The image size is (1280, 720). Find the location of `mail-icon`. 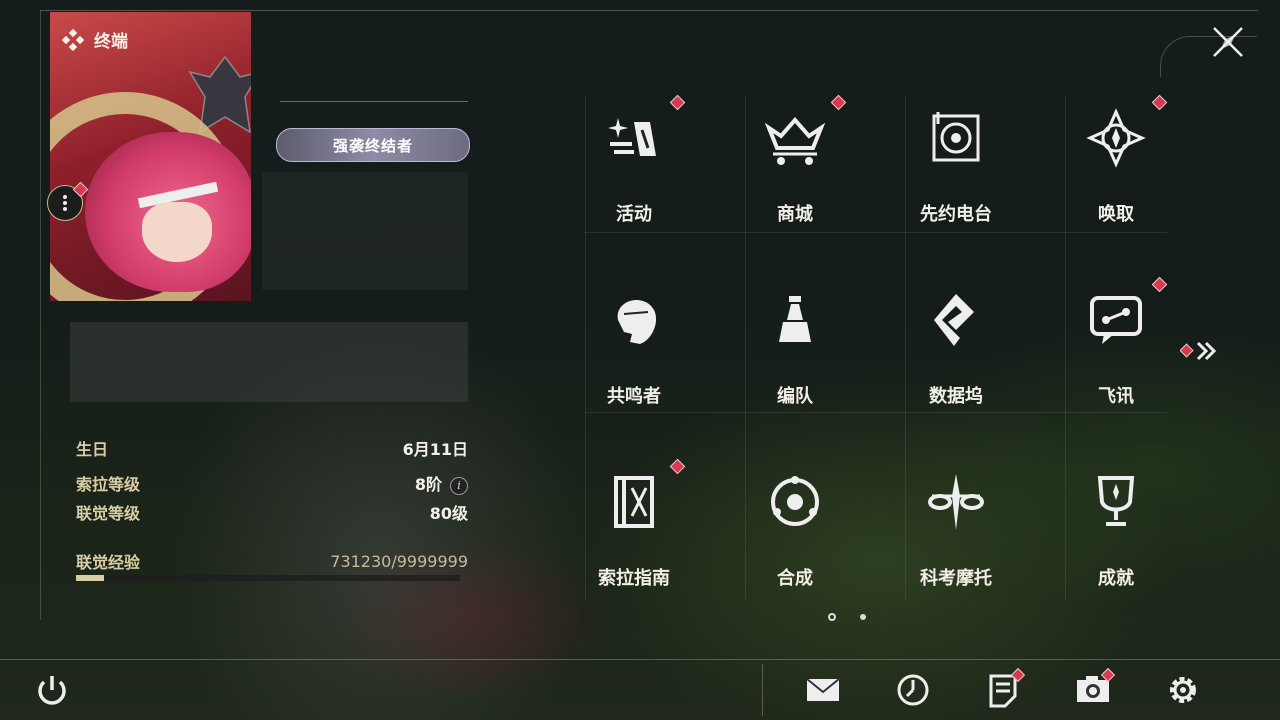

mail-icon is located at coordinates (823, 689).